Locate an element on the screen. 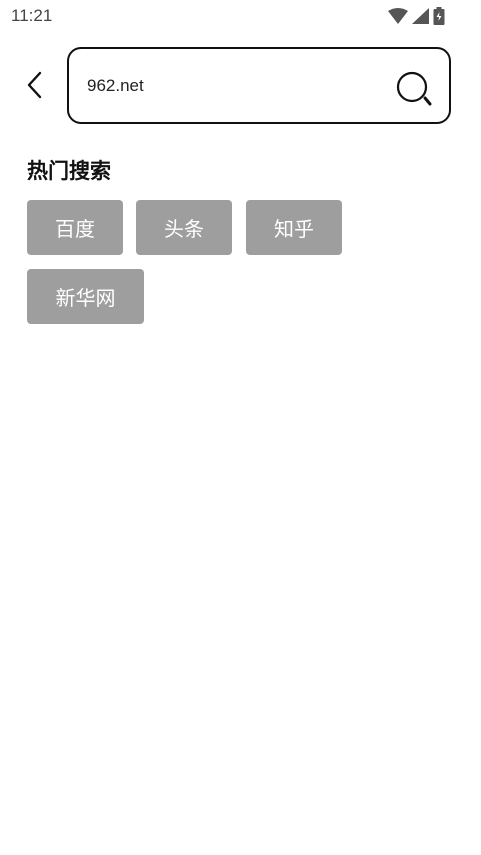  status-icons is located at coordinates (416, 16).